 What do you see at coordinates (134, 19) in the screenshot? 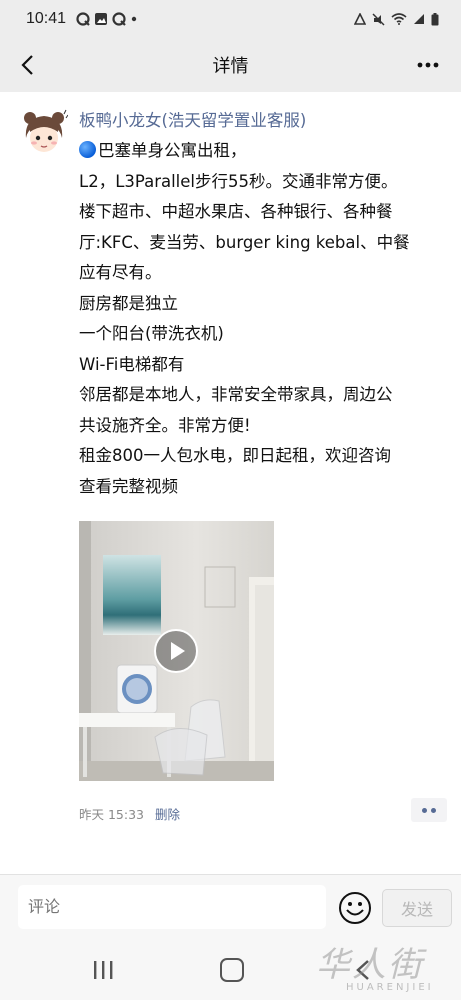
I see `more-dot-icon` at bounding box center [134, 19].